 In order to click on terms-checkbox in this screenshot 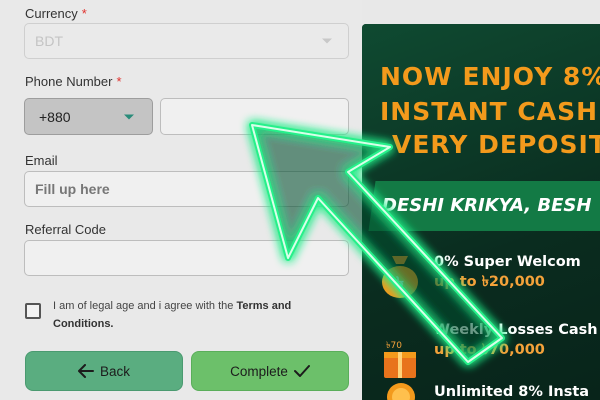, I will do `click(33, 311)`.